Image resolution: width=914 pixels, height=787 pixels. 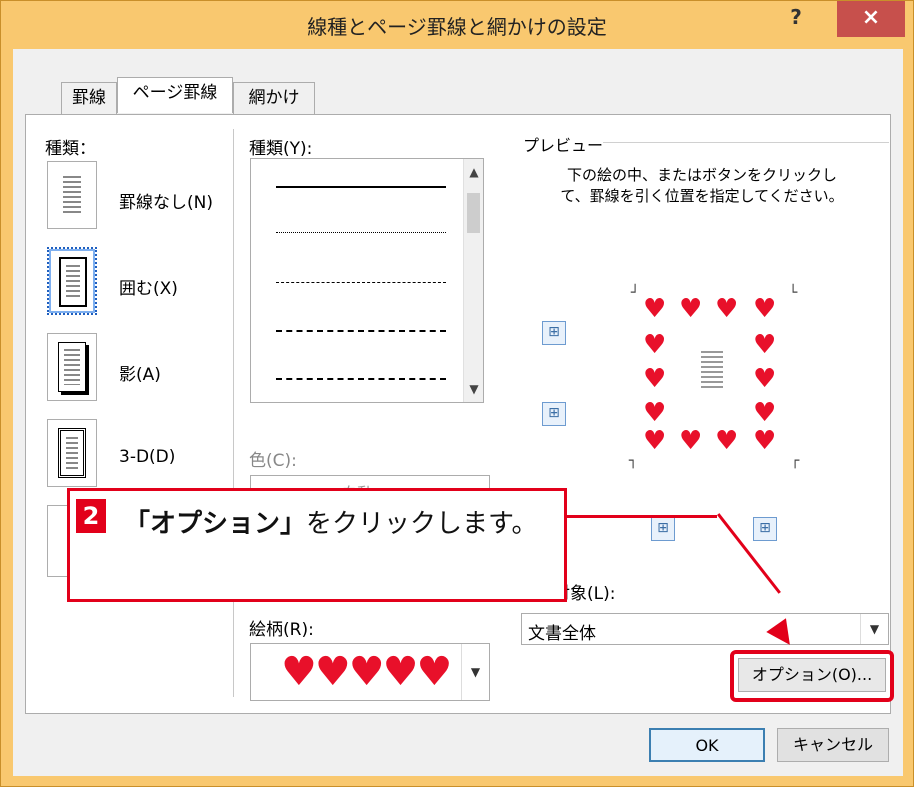 What do you see at coordinates (166, 200) in the screenshot?
I see `setting-none-label: 罫線なし(N)` at bounding box center [166, 200].